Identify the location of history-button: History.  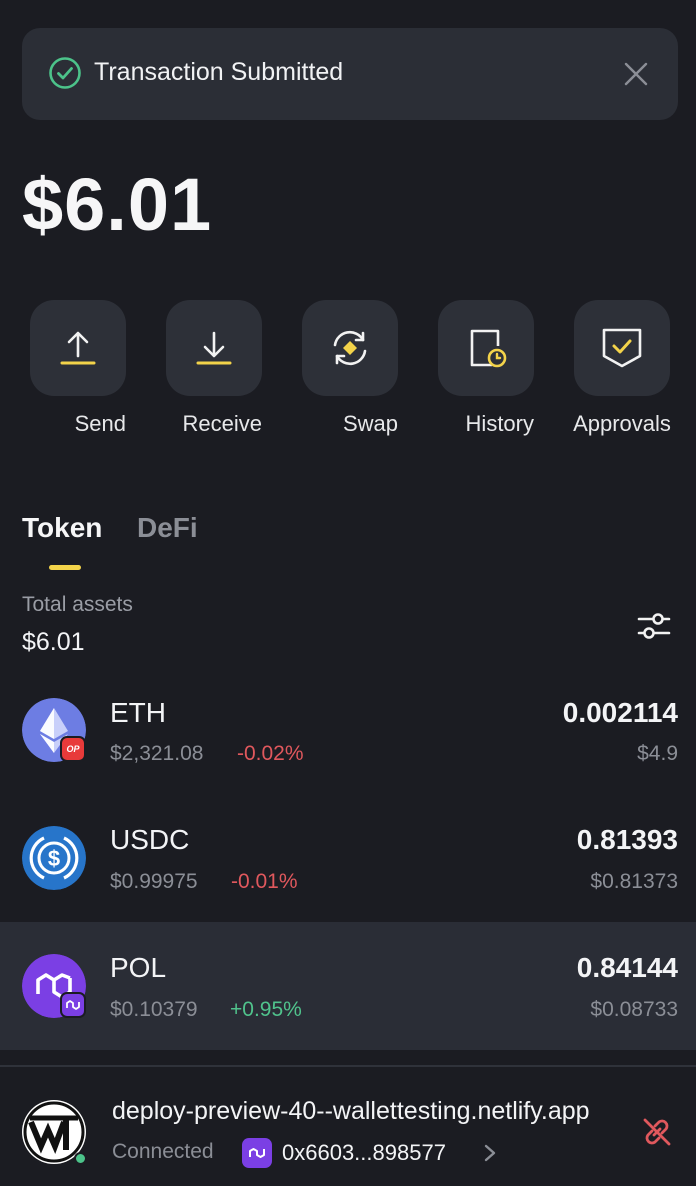
(486, 368).